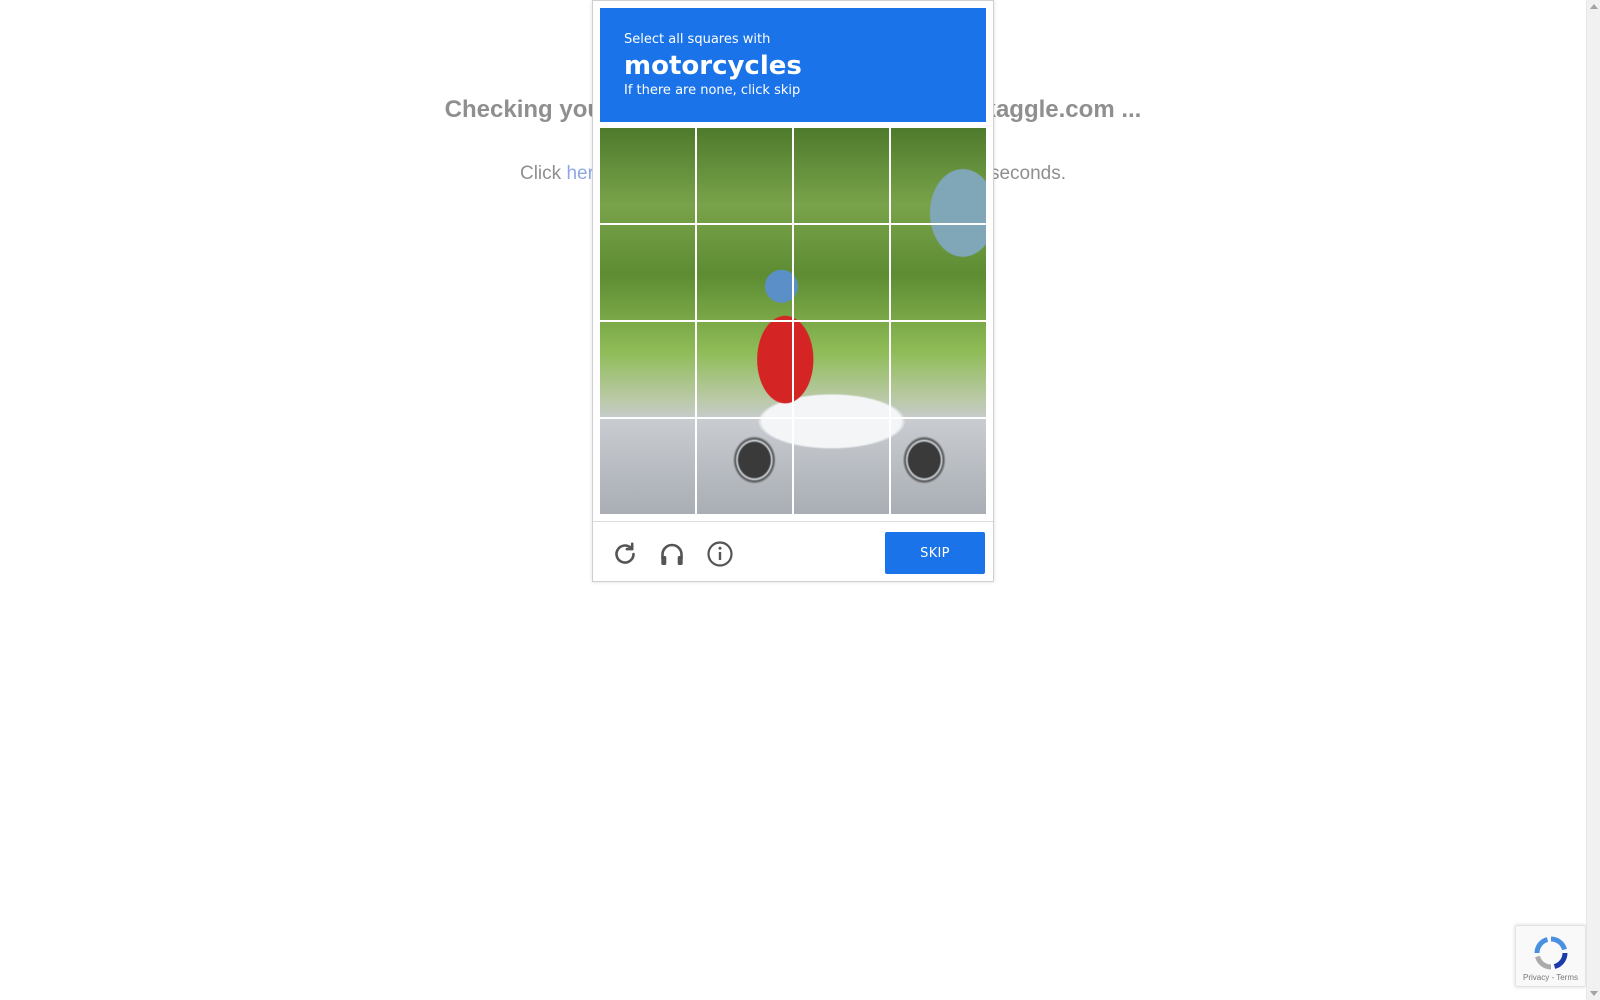 The image size is (1600, 1000). What do you see at coordinates (712, 90) in the screenshot?
I see `captcha-hint: If there are none, click skip` at bounding box center [712, 90].